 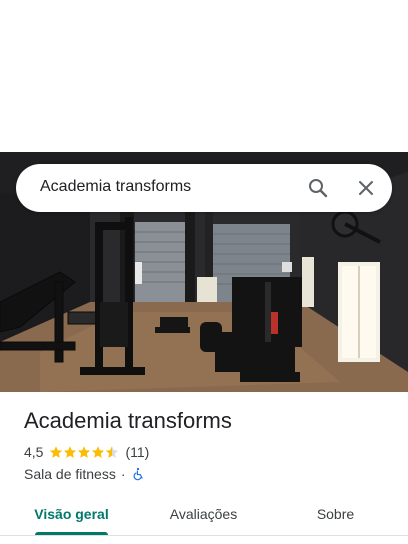 What do you see at coordinates (128, 420) in the screenshot?
I see `place-title: Academia transforms` at bounding box center [128, 420].